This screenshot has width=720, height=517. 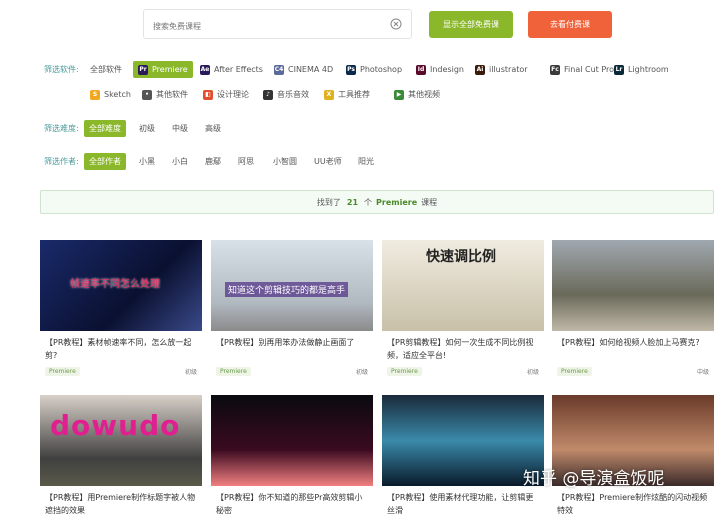 What do you see at coordinates (368, 202) in the screenshot?
I see `result-unit: 个` at bounding box center [368, 202].